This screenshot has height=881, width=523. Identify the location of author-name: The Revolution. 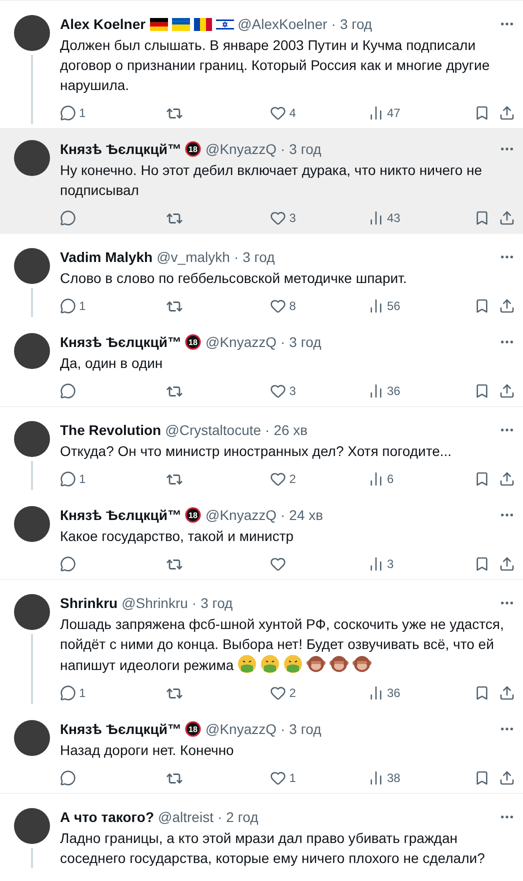
(111, 430).